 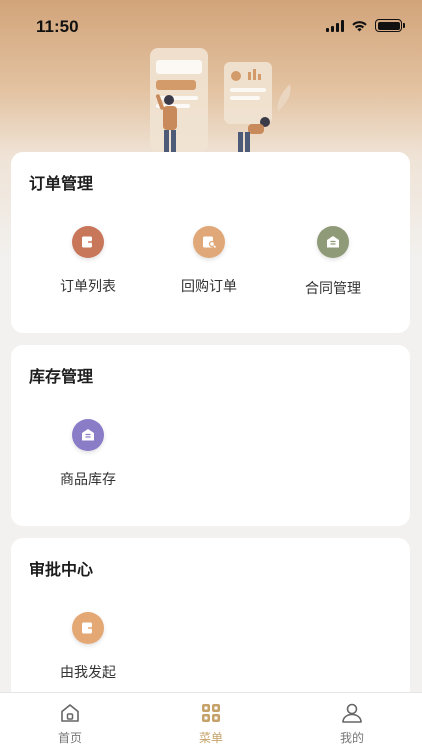 I want to click on repurchase-order-item: 回购订单, so click(x=209, y=261).